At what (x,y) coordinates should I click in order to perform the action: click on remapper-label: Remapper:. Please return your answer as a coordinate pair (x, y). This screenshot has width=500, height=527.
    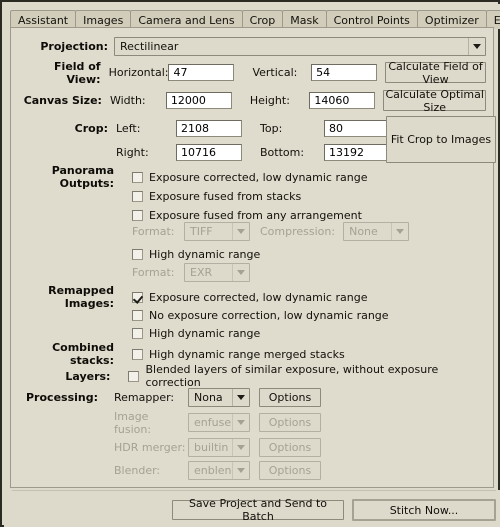
    Looking at the image, I should click on (144, 397).